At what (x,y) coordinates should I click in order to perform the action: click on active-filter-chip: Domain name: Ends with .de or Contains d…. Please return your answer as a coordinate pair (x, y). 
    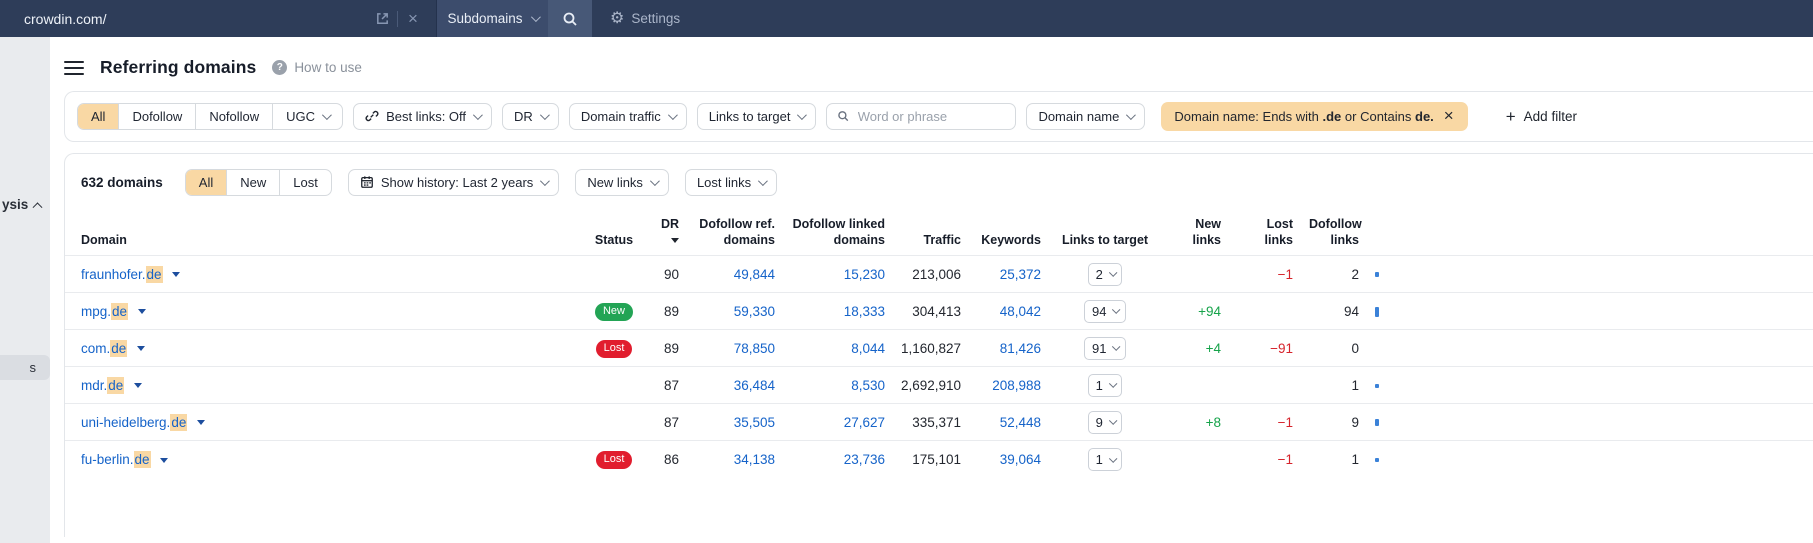
    Looking at the image, I should click on (1314, 116).